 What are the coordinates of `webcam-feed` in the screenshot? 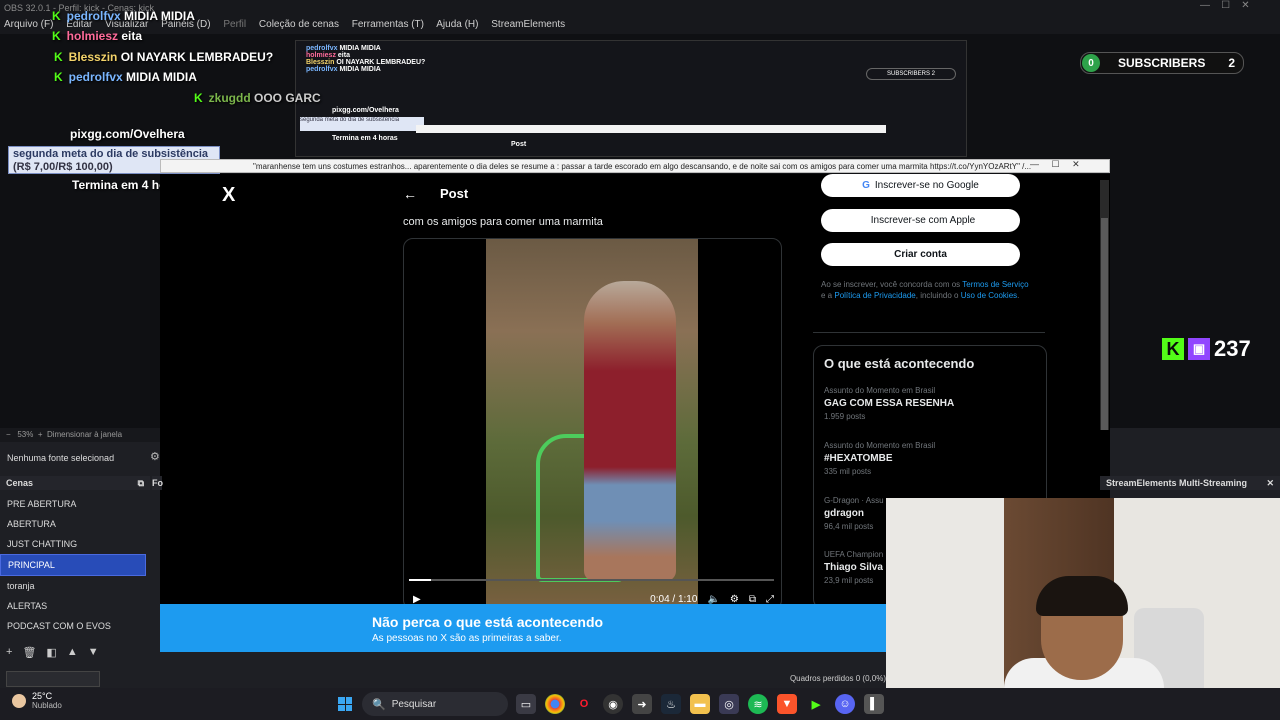 It's located at (1083, 593).